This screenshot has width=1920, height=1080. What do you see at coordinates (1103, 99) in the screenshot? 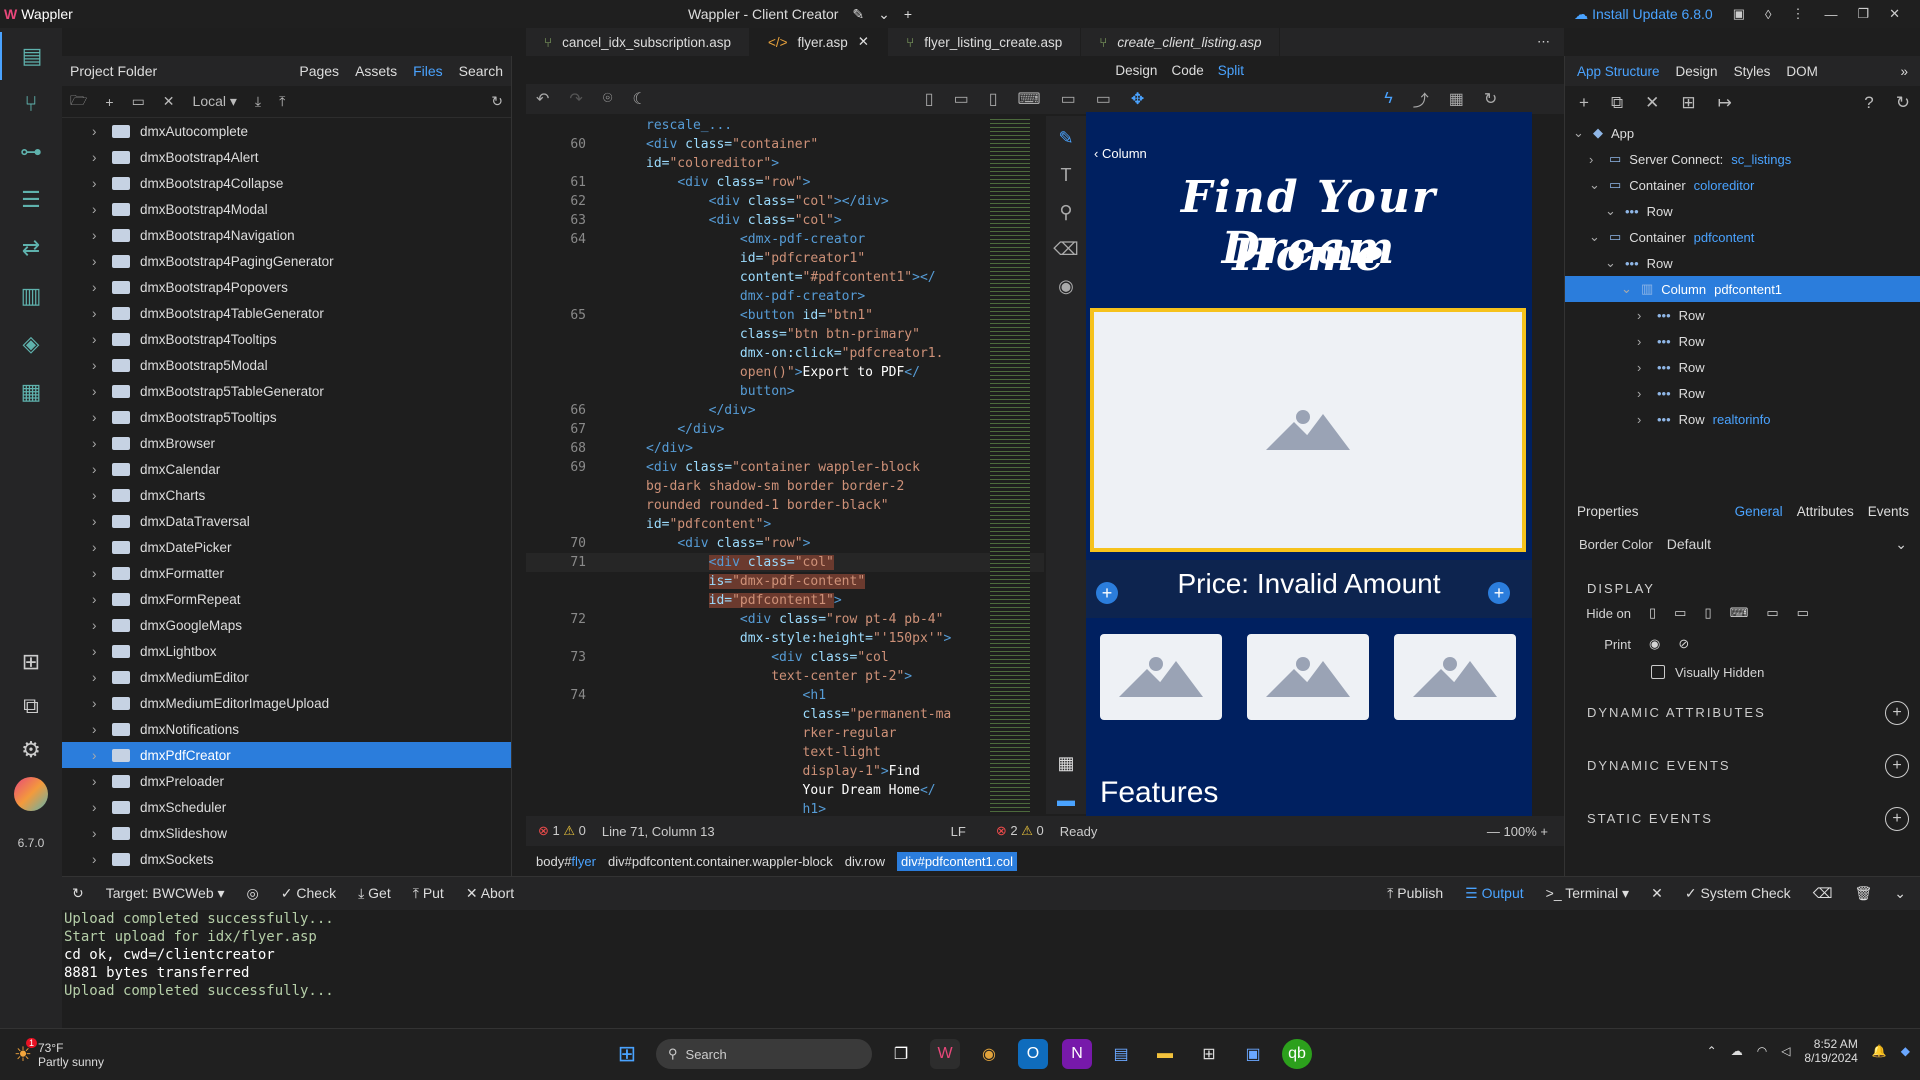
I see `device-wide-icon: ▭` at bounding box center [1103, 99].